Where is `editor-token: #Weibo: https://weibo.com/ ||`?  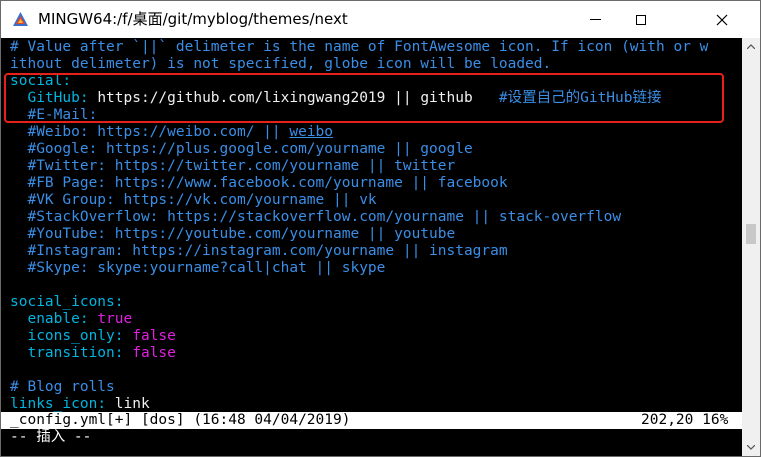 editor-token: #Weibo: https://weibo.com/ || is located at coordinates (150, 132).